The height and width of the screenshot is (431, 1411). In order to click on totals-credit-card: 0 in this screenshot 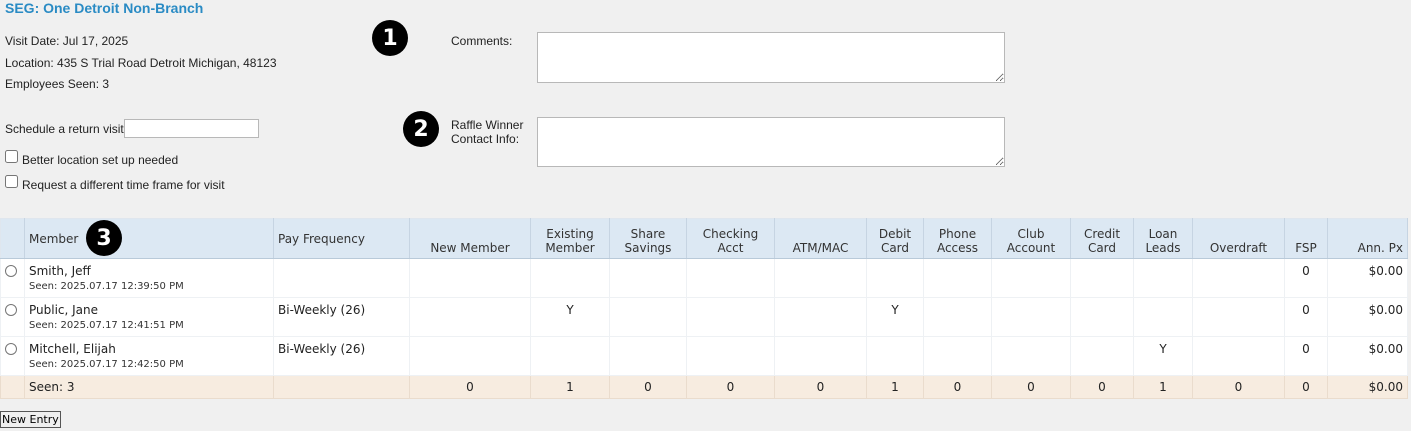, I will do `click(1102, 387)`.